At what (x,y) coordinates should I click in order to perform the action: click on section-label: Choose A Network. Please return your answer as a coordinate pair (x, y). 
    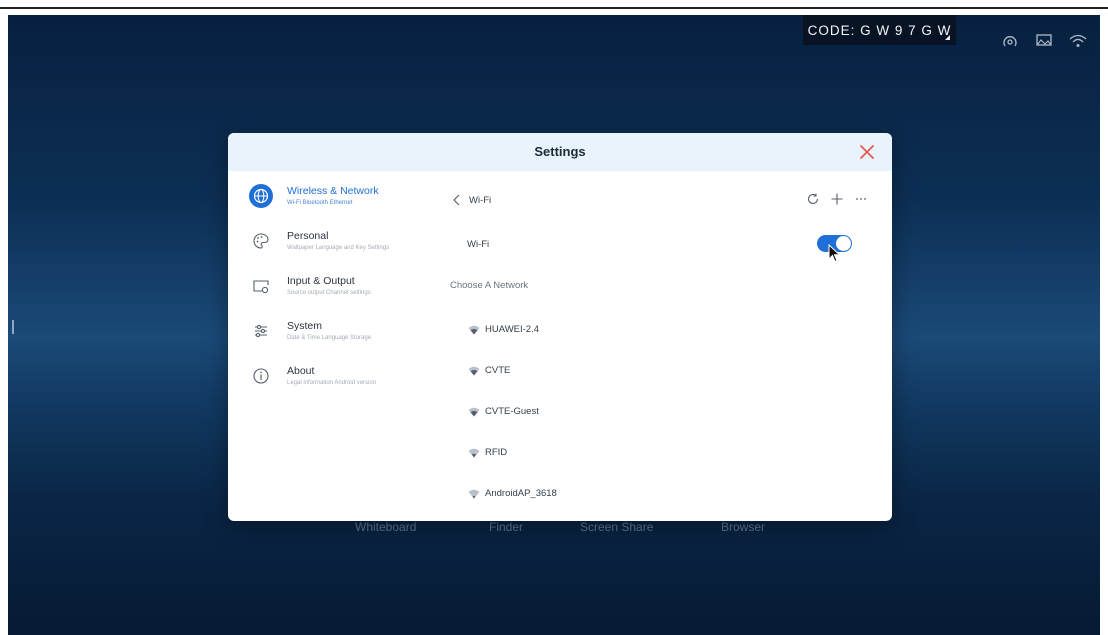
    Looking at the image, I should click on (489, 285).